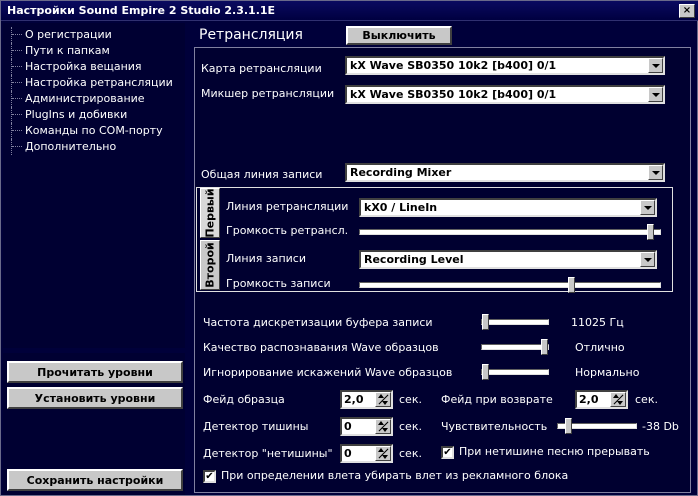 This screenshot has width=698, height=496. Describe the element at coordinates (244, 399) in the screenshot. I see `sample-fade-label: Фейд образца` at that location.